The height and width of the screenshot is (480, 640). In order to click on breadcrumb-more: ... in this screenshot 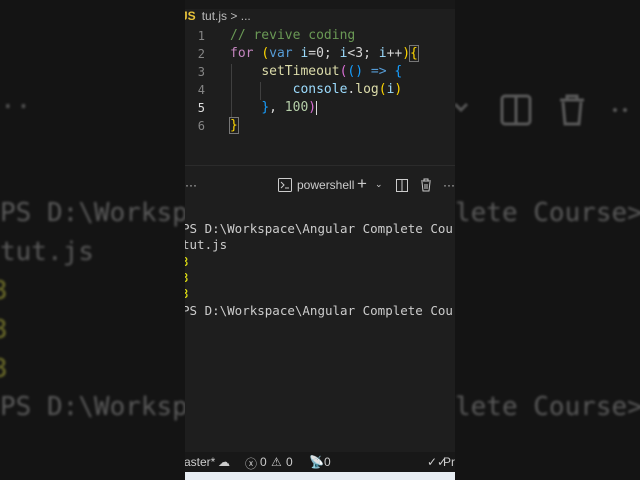, I will do `click(246, 16)`.